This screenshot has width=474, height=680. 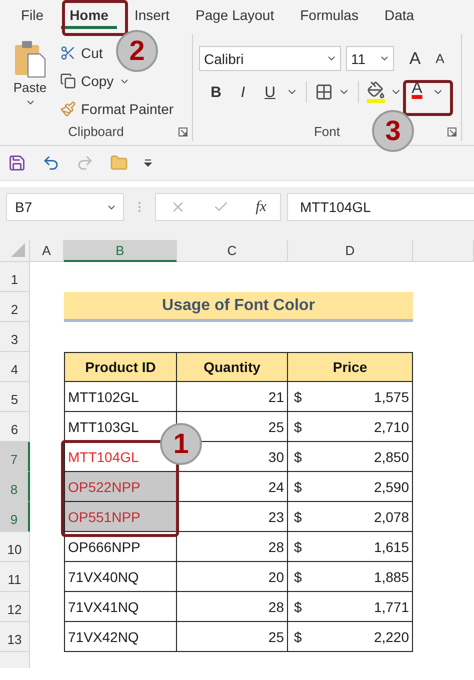 What do you see at coordinates (270, 58) in the screenshot?
I see `font-name-dropdown: Calibri` at bounding box center [270, 58].